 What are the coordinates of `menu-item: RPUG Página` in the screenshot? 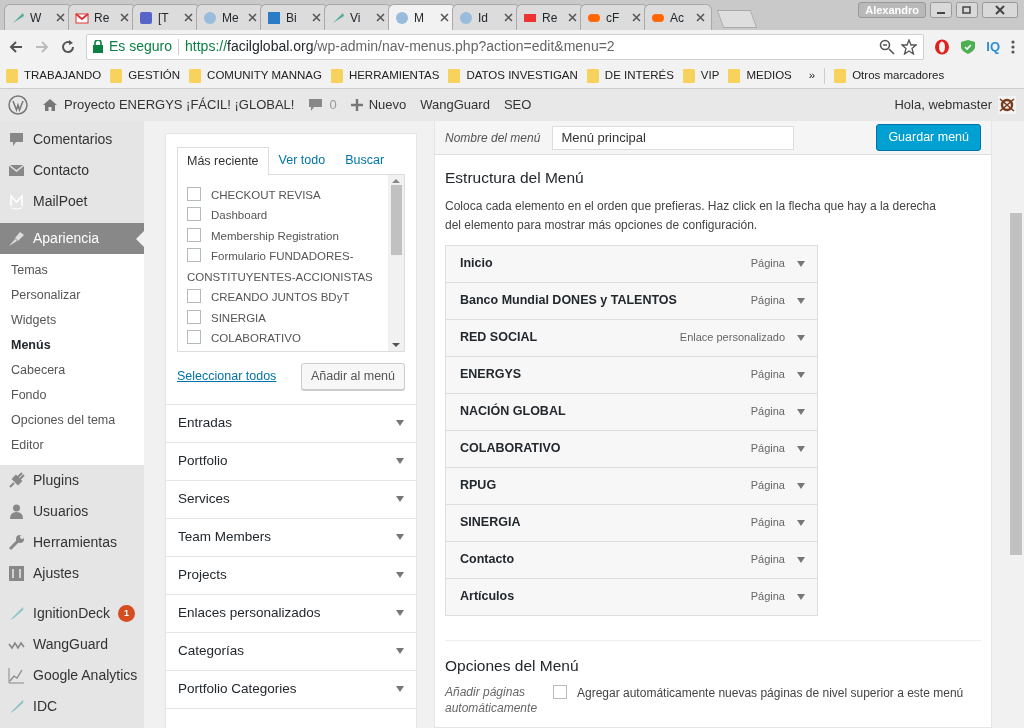 It's located at (631, 485).